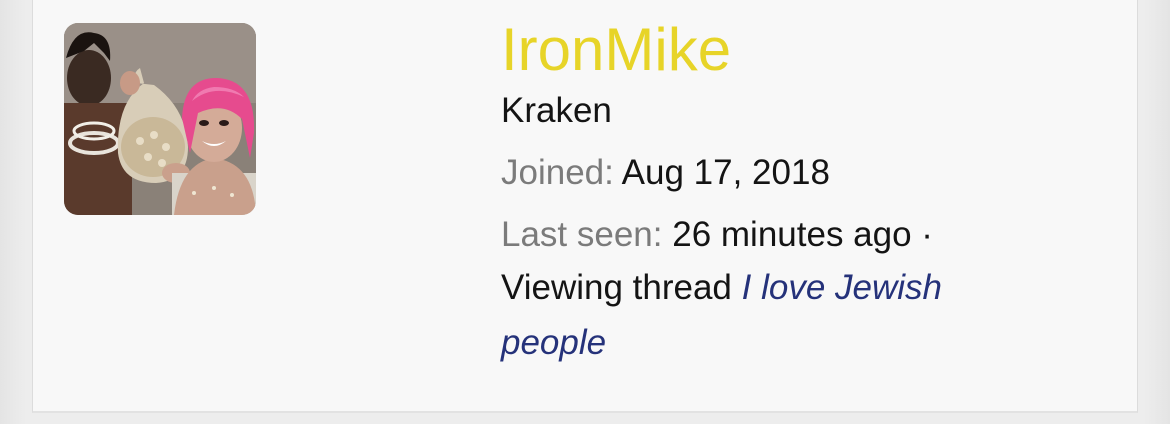 Image resolution: width=1170 pixels, height=424 pixels. I want to click on avatar-image, so click(160, 119).